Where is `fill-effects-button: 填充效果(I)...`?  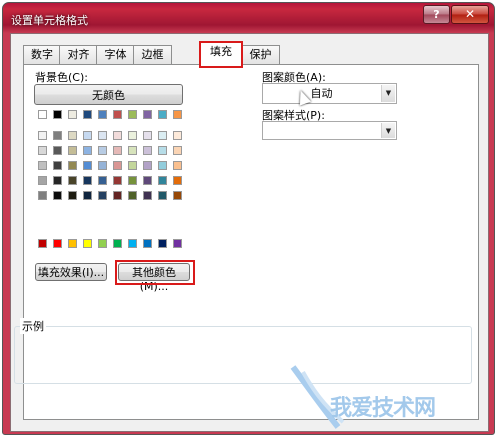 fill-effects-button: 填充效果(I)... is located at coordinates (71, 272).